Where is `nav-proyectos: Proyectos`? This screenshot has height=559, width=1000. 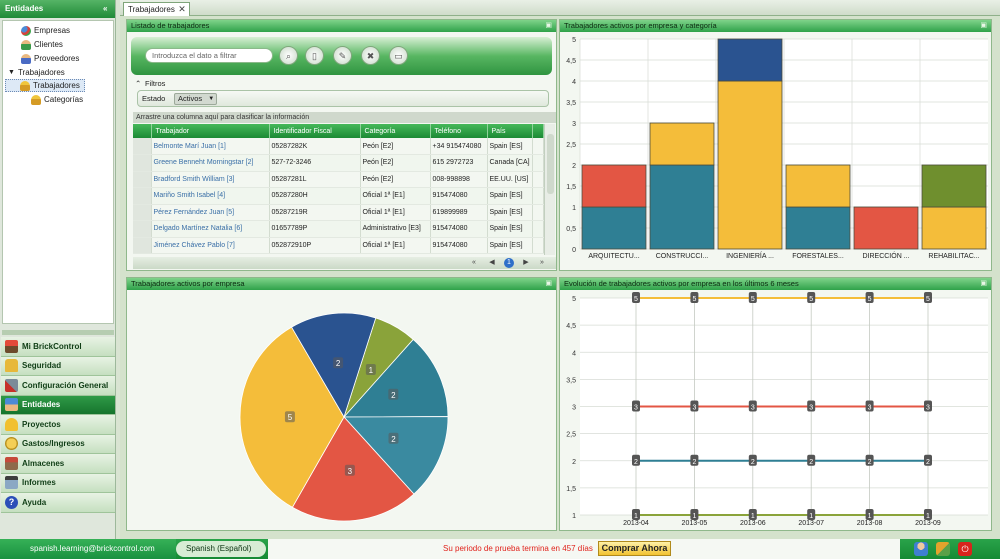
nav-proyectos: Proyectos is located at coordinates (58, 425).